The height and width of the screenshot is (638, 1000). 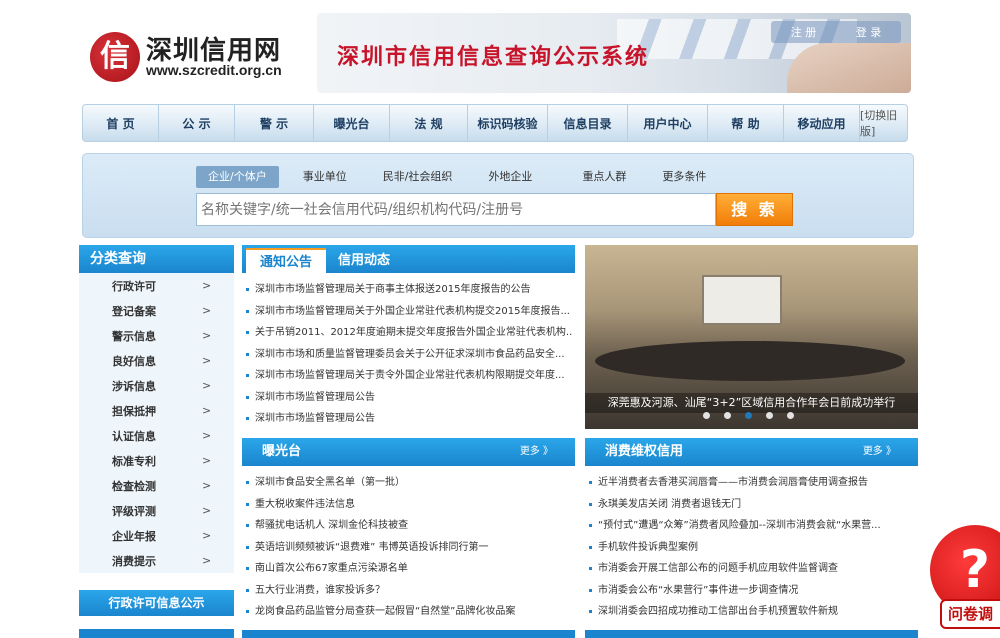 I want to click on nav-item-publicity: 公 示, so click(x=197, y=123).